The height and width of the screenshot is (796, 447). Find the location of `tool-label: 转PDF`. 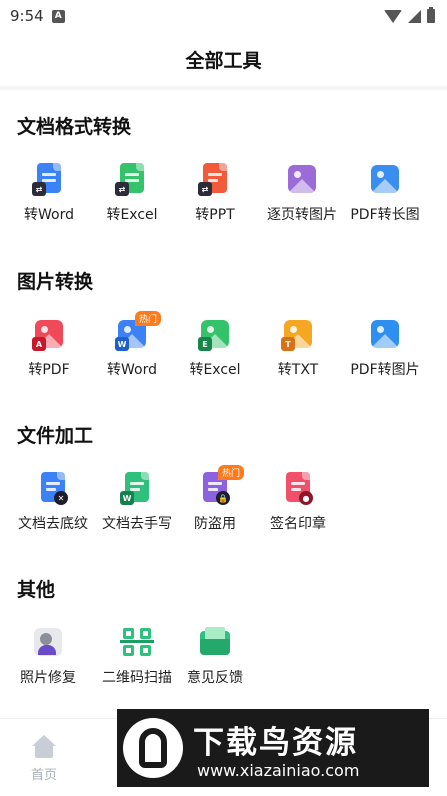

tool-label: 转PDF is located at coordinates (49, 370).